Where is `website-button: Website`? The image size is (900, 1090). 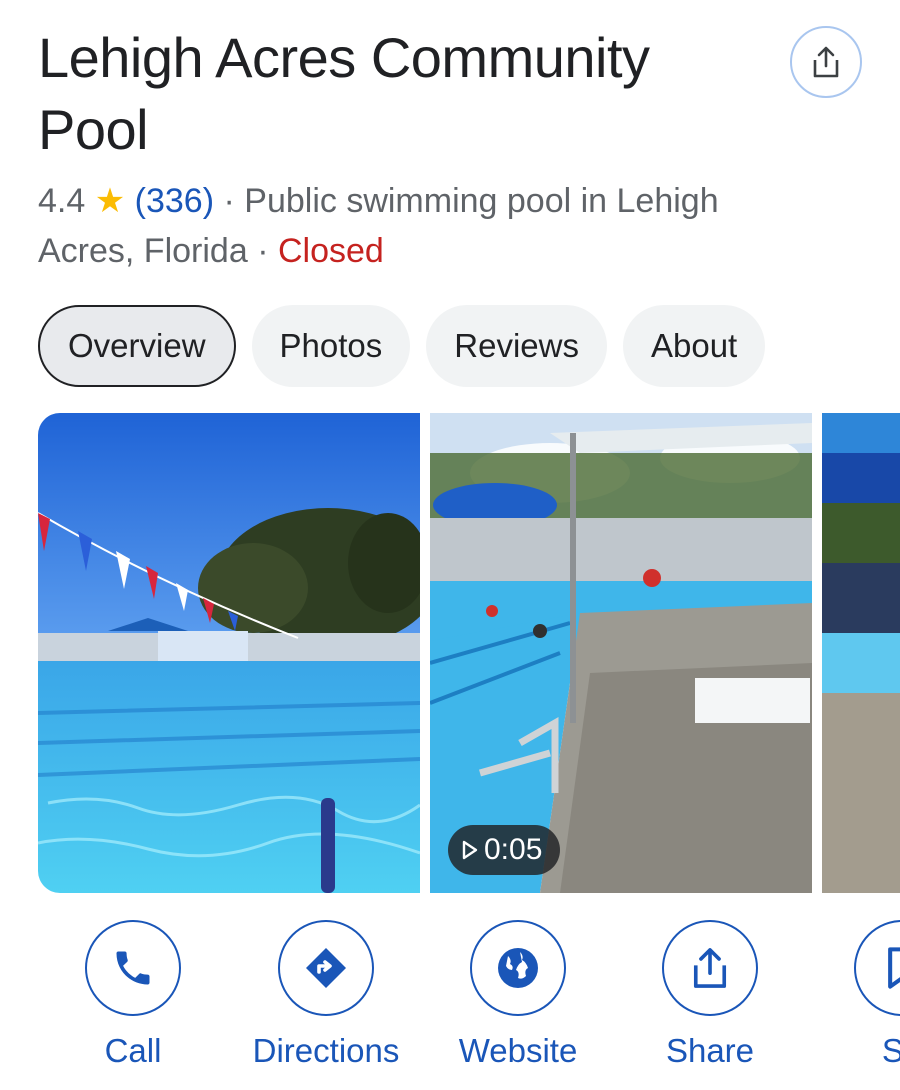
website-button: Website is located at coordinates (518, 995).